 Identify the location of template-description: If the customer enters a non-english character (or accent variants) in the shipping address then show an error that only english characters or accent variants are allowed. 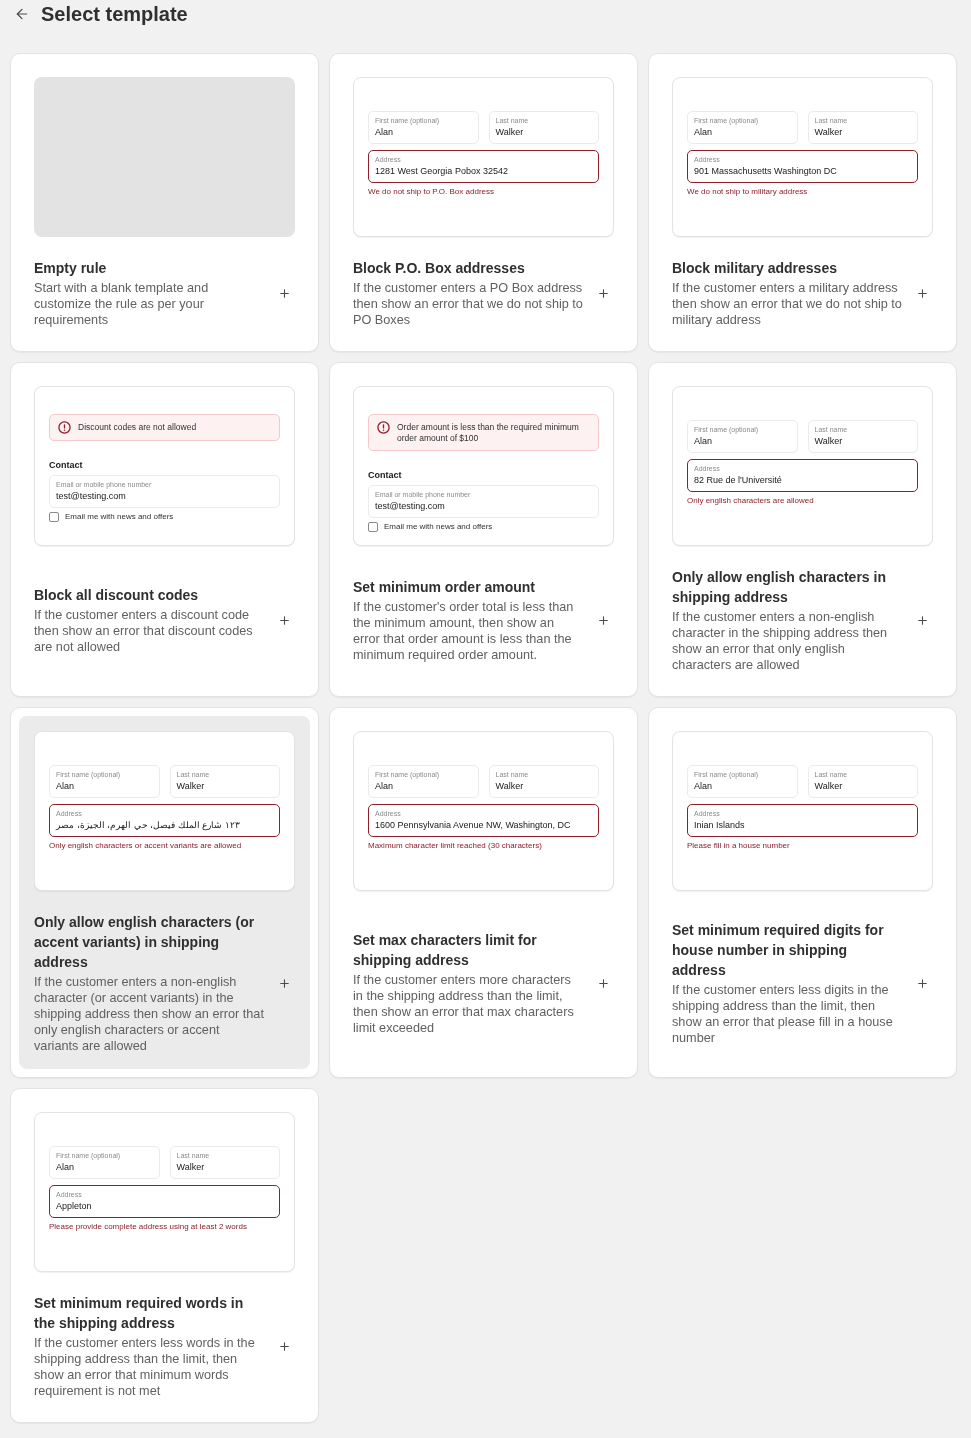
(149, 1014).